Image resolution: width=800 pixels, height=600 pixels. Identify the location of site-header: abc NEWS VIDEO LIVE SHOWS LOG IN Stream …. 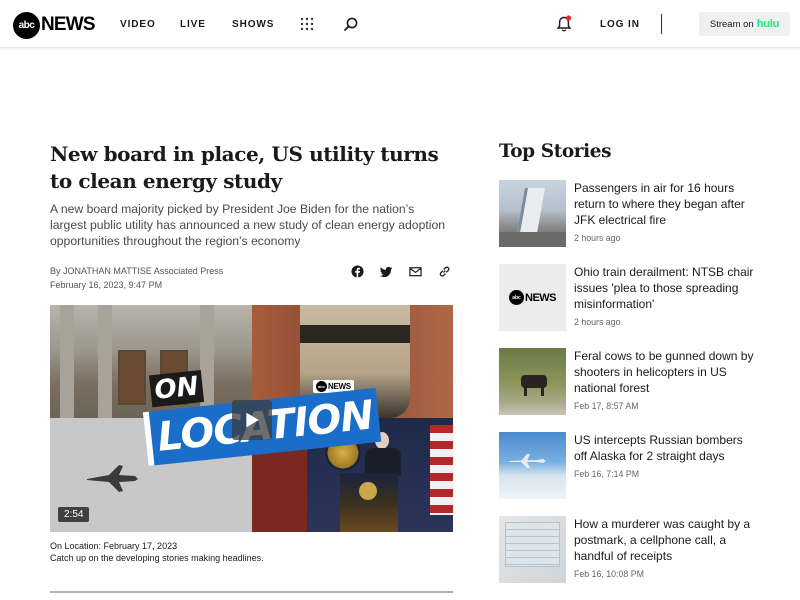
(400, 24).